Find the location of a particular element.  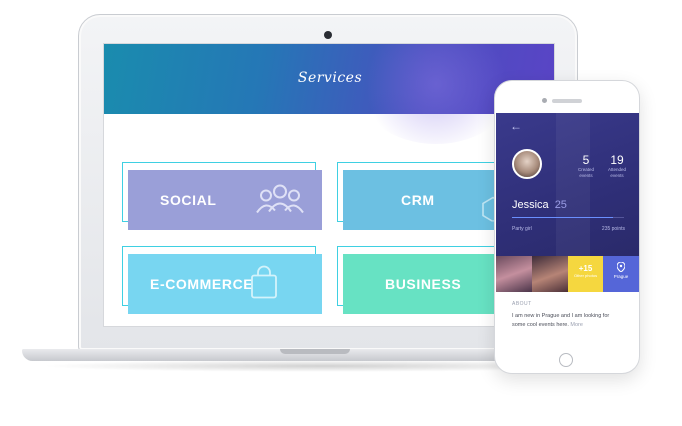

header-decoration is located at coordinates (436, 94).